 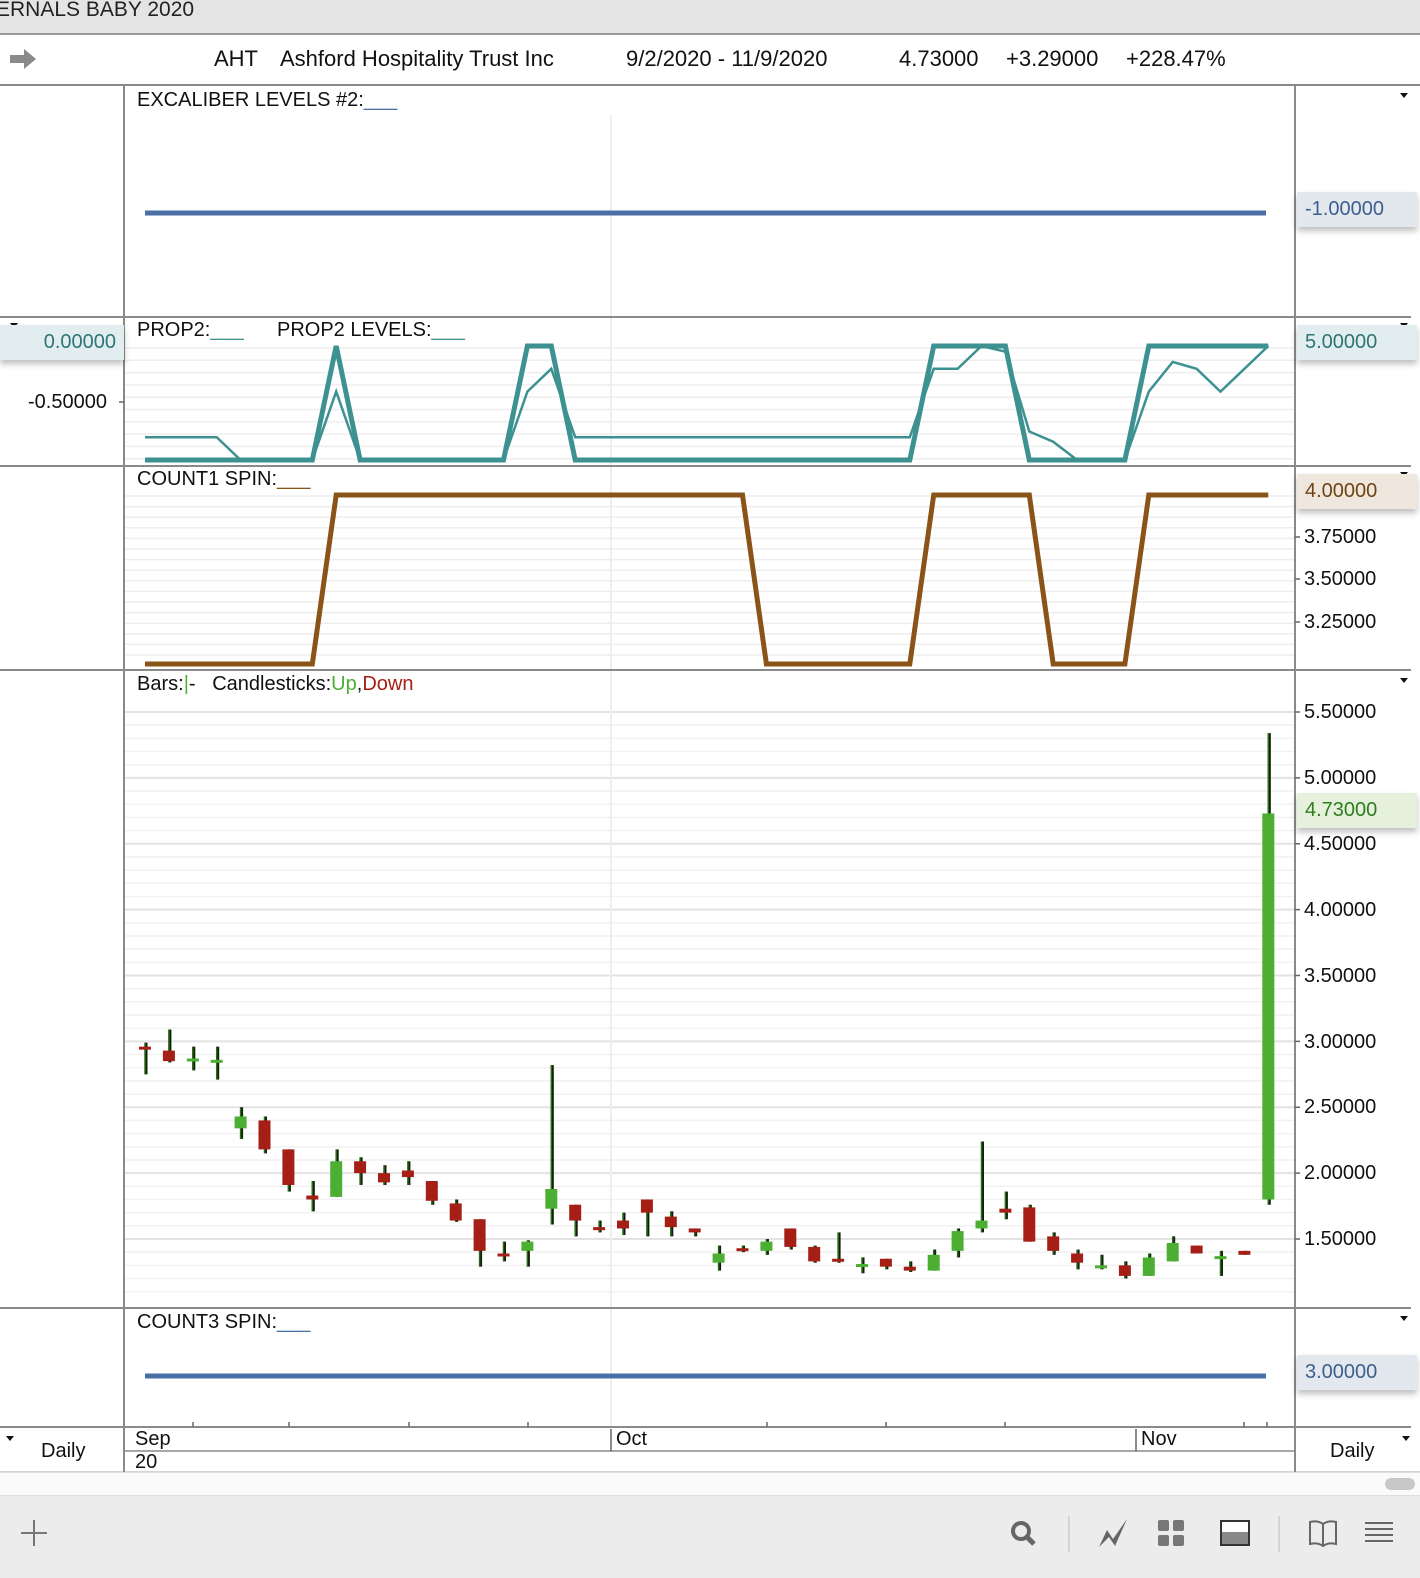 What do you see at coordinates (1159, 1439) in the screenshot?
I see `x-label-nov: Nov` at bounding box center [1159, 1439].